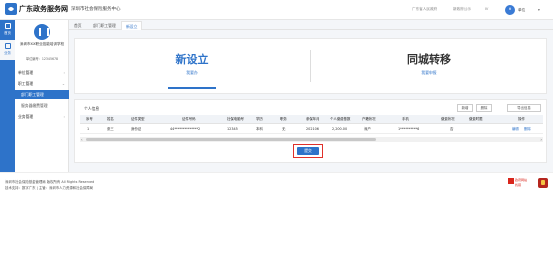 Image resolution: width=553 pixels, height=277 pixels. What do you see at coordinates (476, 119) in the screenshot?
I see `column-header: 缴费时限` at bounding box center [476, 119].